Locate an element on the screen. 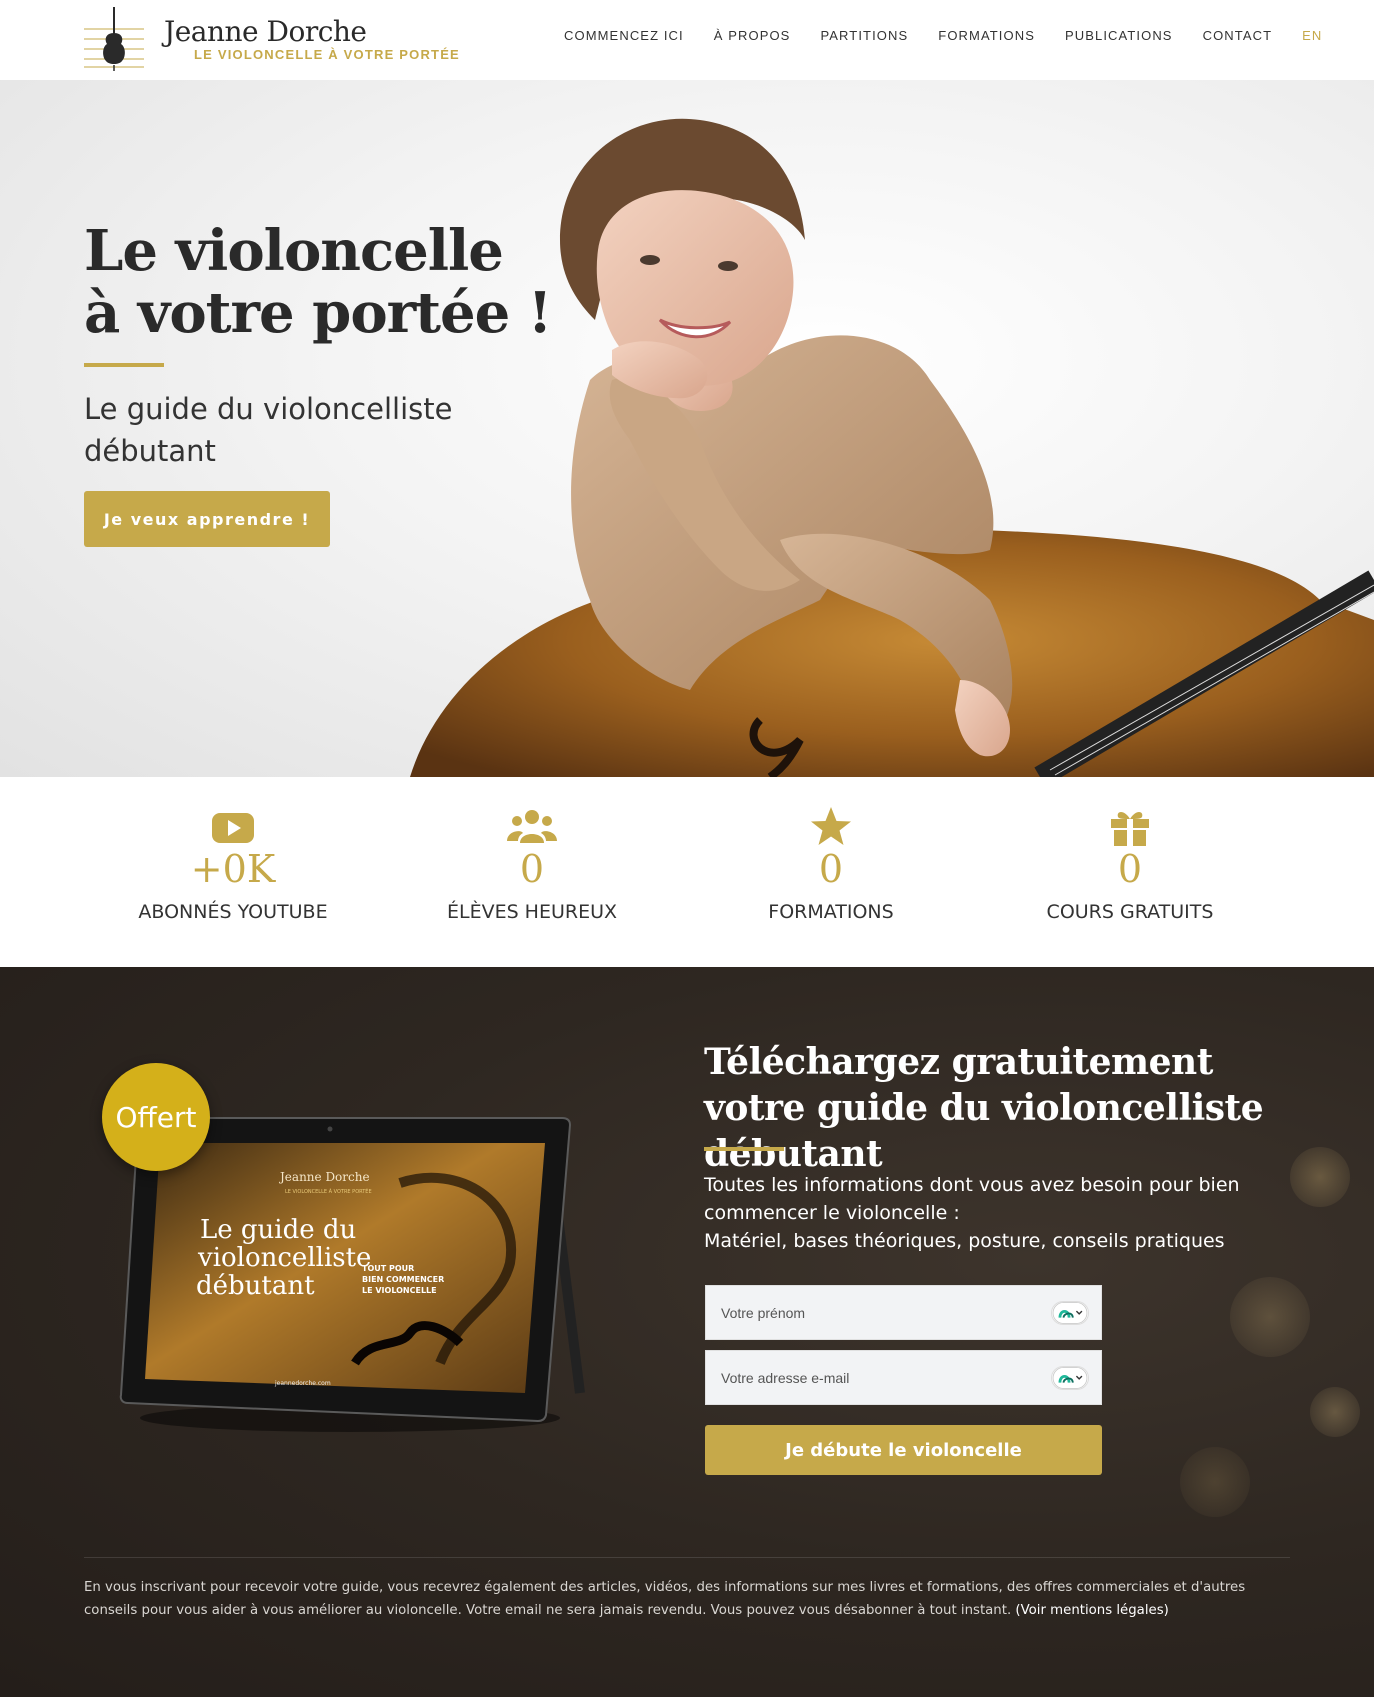  nav-item-a-propos: À PROPOS is located at coordinates (752, 35).